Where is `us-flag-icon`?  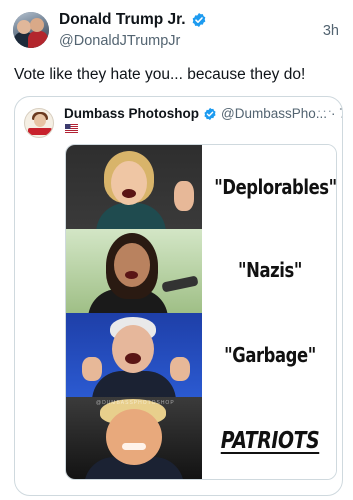
us-flag-icon is located at coordinates (71, 128).